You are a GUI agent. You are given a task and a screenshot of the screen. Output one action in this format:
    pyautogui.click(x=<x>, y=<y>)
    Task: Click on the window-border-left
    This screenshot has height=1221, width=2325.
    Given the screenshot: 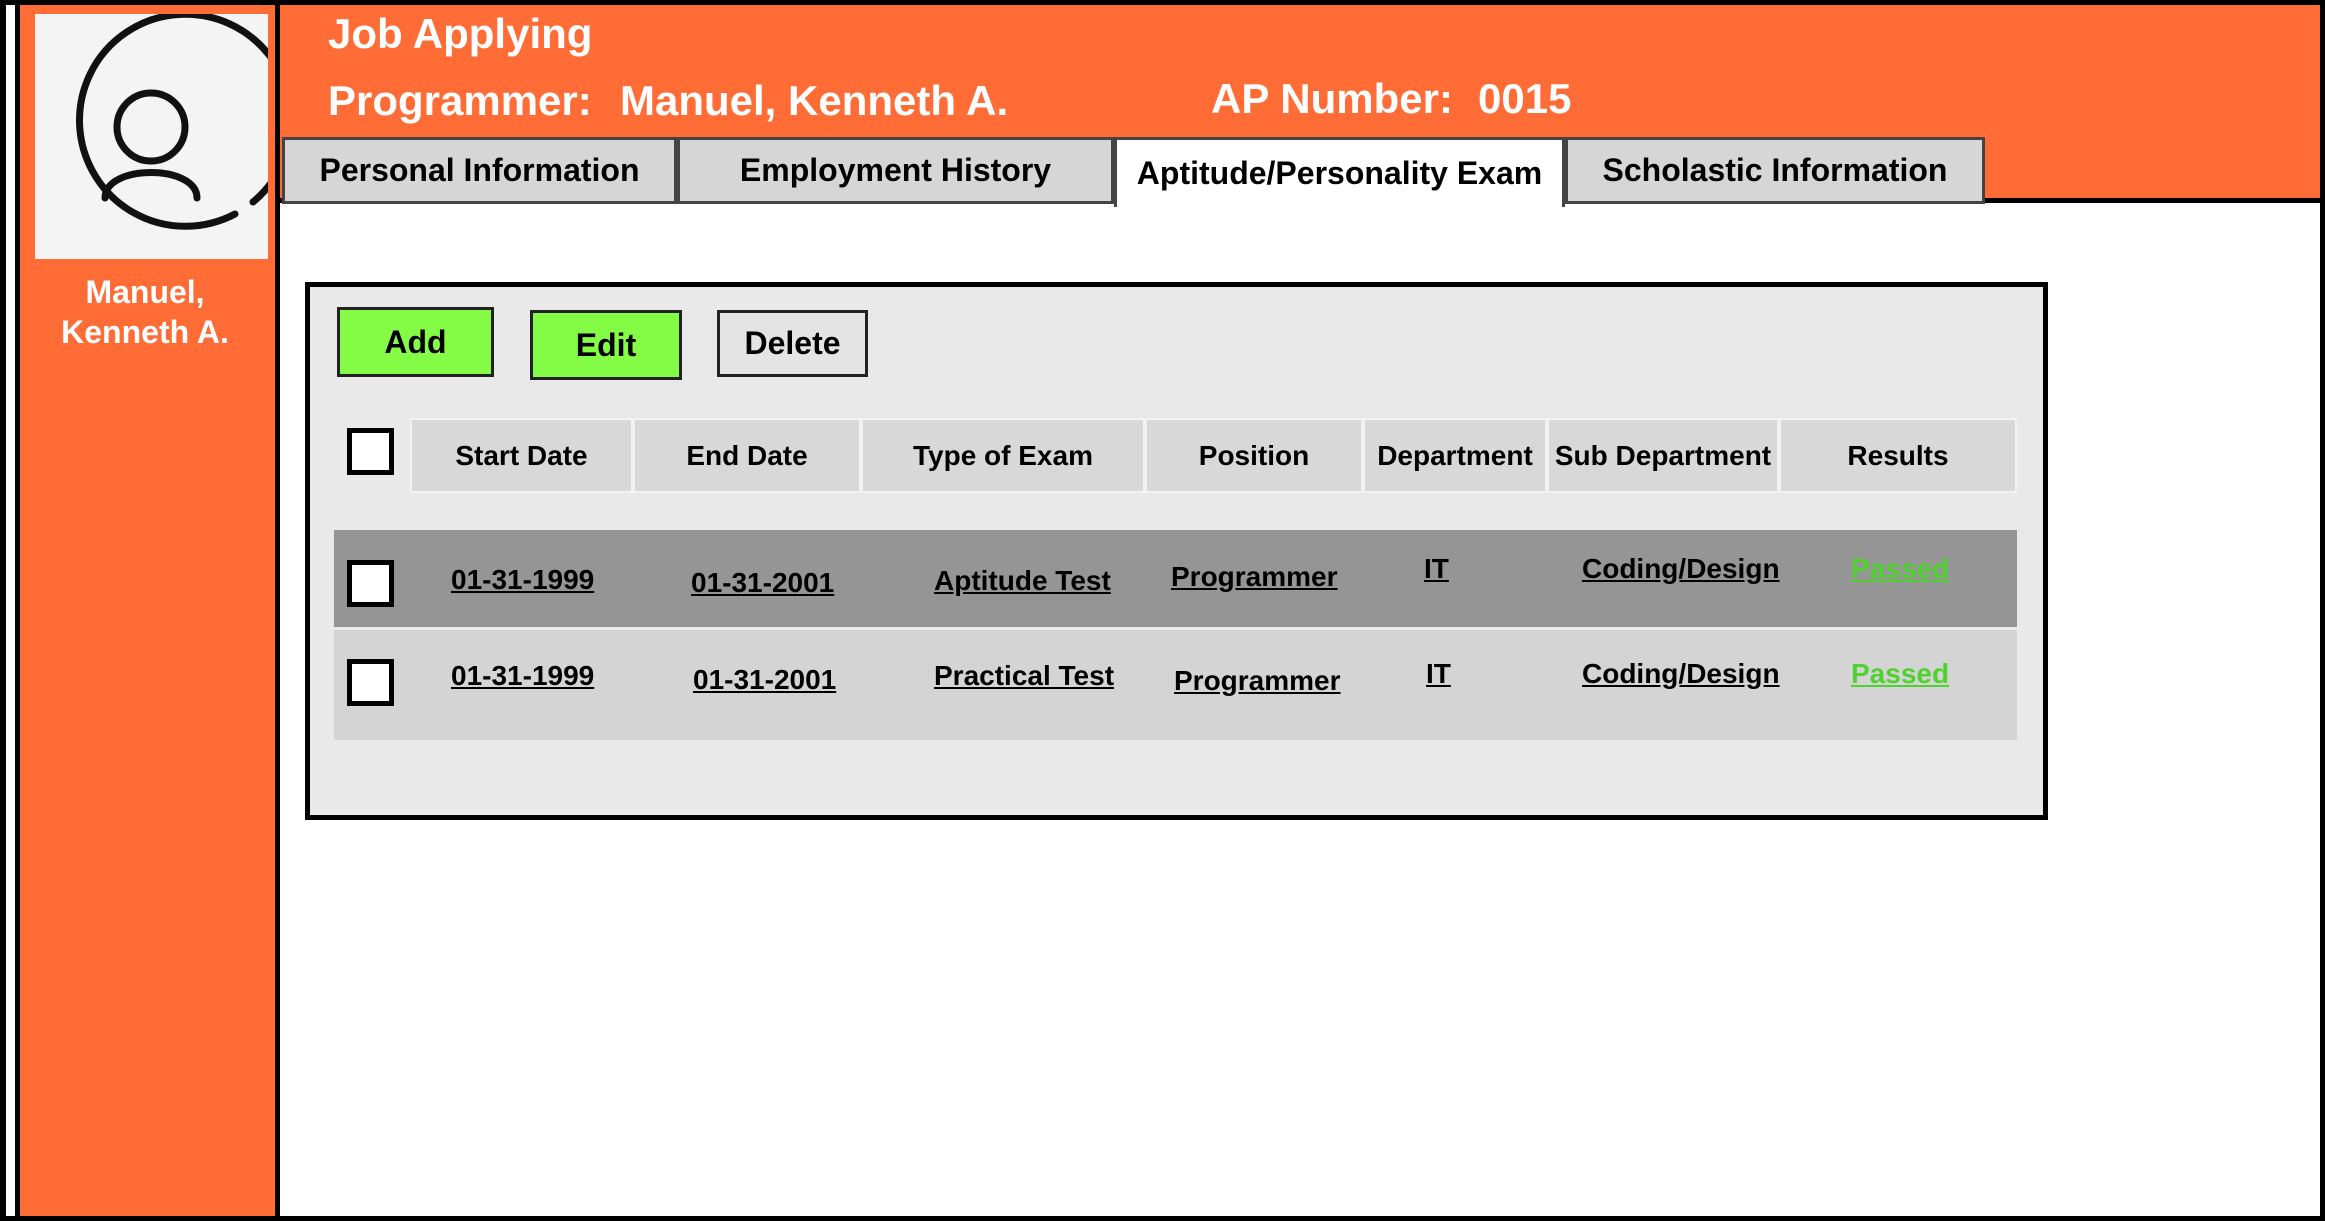 What is the action you would take?
    pyautogui.click(x=3, y=610)
    